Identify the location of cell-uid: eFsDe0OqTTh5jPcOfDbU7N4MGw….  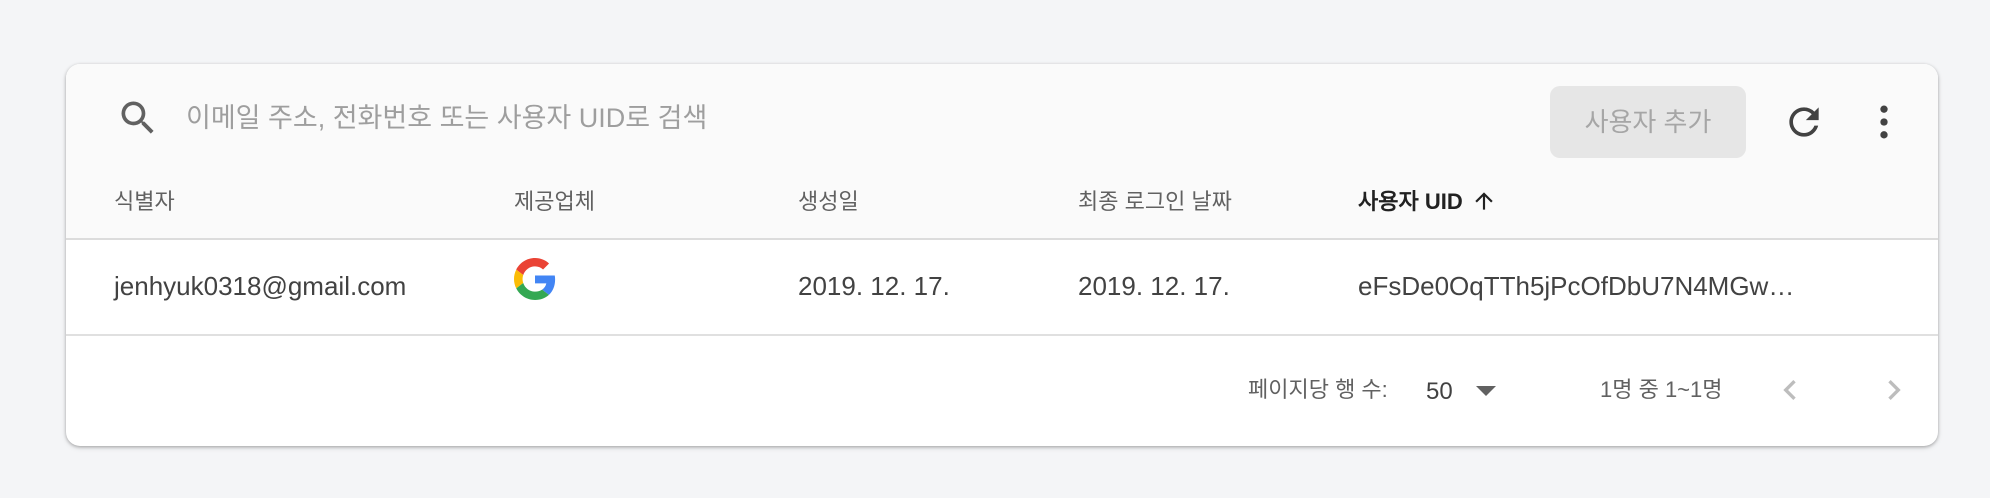
(1576, 286).